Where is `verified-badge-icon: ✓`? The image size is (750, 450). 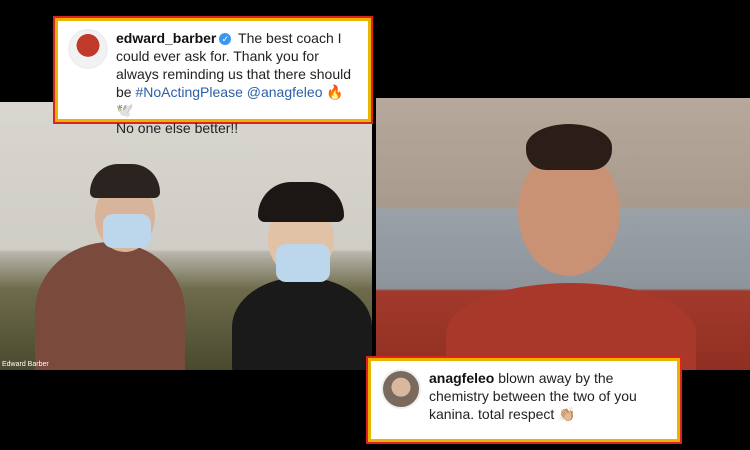
verified-badge-icon: ✓ is located at coordinates (225, 39).